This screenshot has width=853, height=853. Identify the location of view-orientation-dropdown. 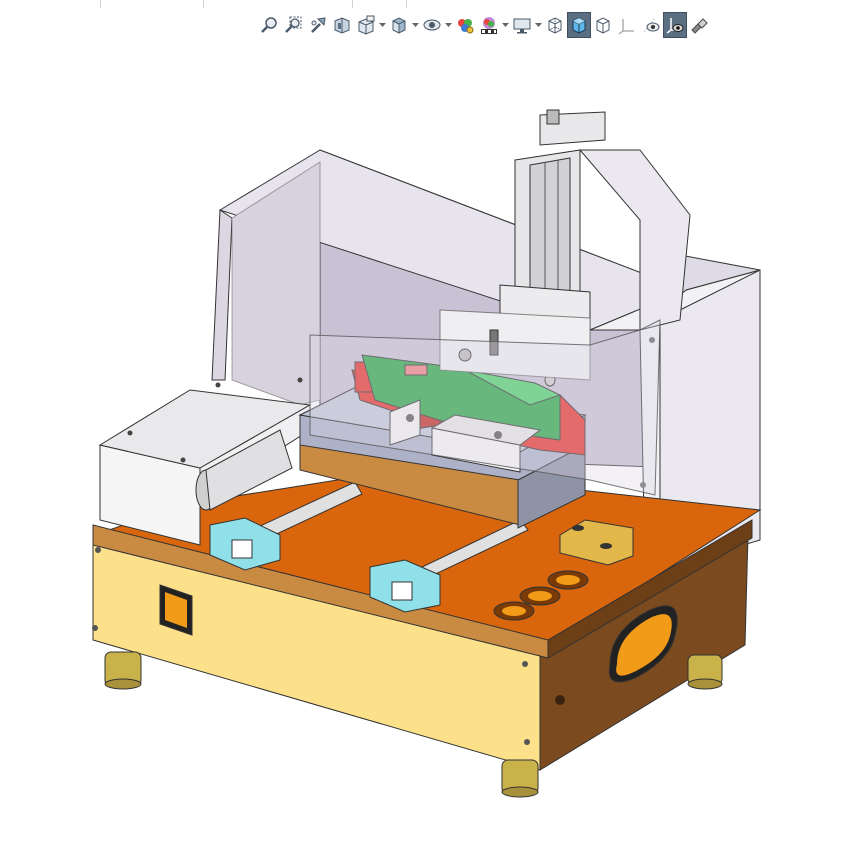
(415, 25).